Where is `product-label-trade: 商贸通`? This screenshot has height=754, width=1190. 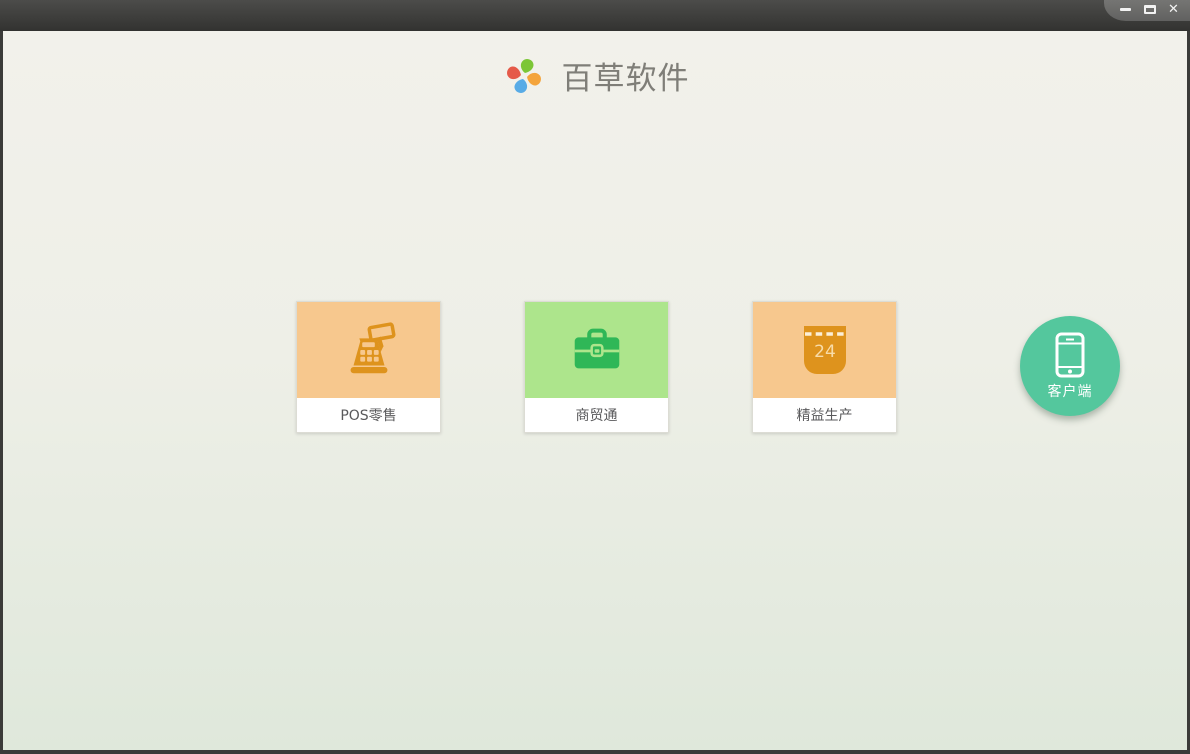 product-label-trade: 商贸通 is located at coordinates (596, 415).